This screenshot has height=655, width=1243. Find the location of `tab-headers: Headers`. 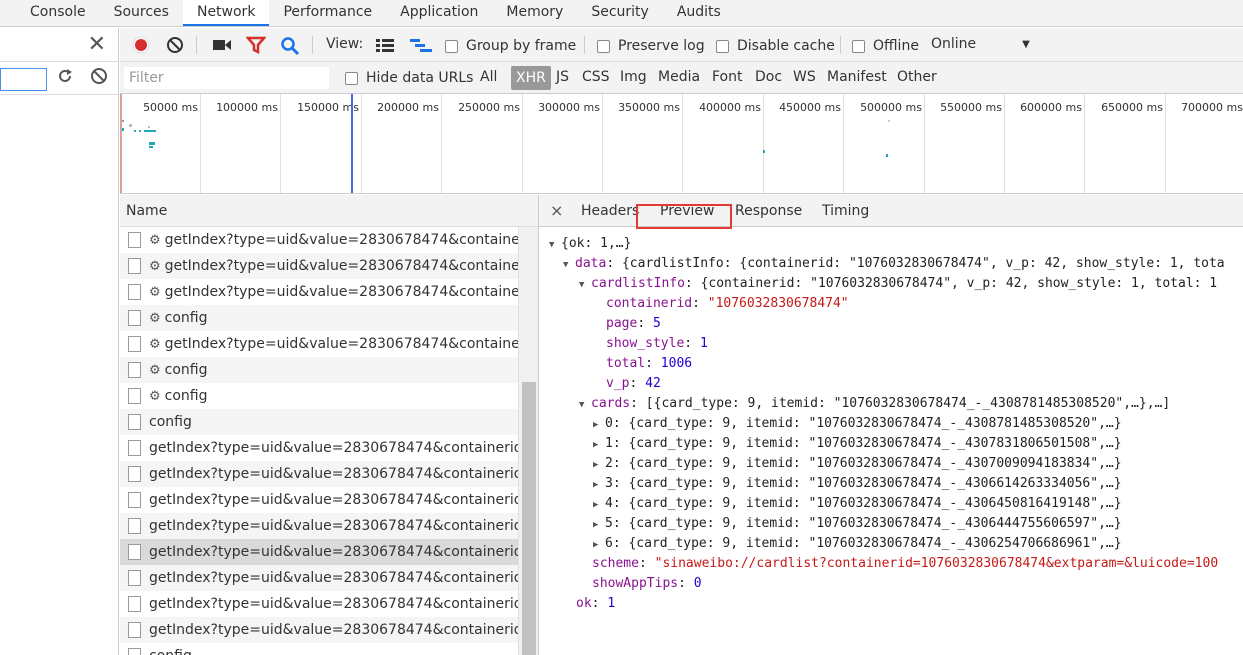

tab-headers: Headers is located at coordinates (610, 211).